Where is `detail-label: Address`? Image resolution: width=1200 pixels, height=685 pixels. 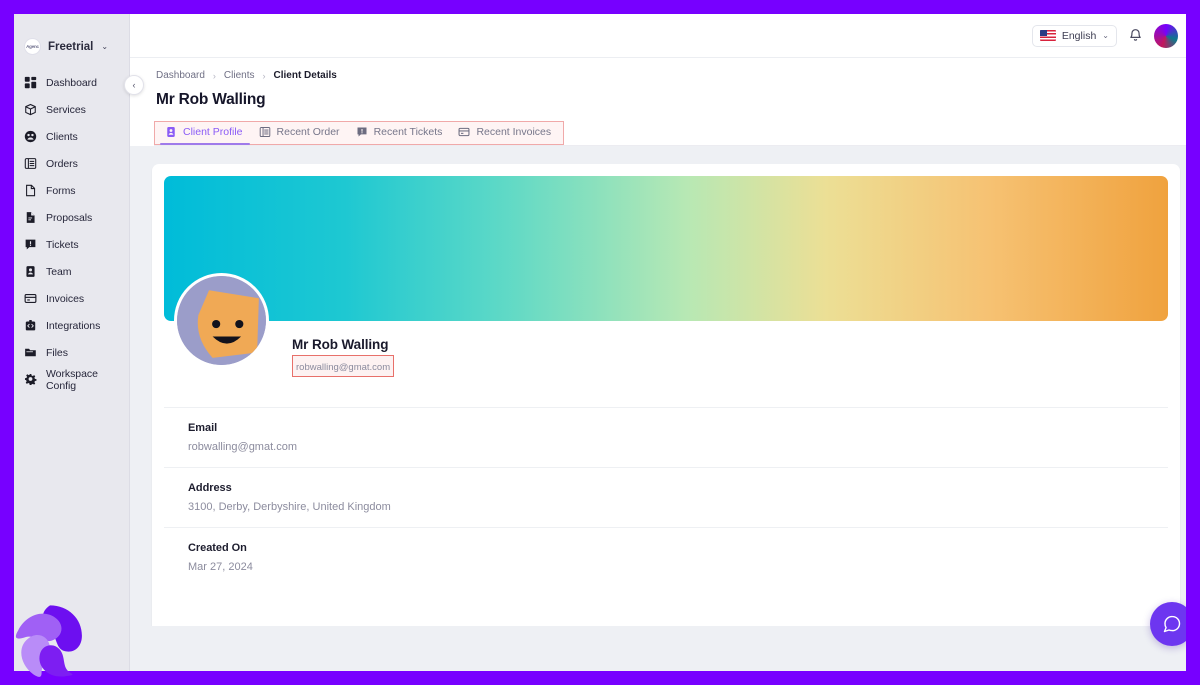
detail-label: Address is located at coordinates (210, 488).